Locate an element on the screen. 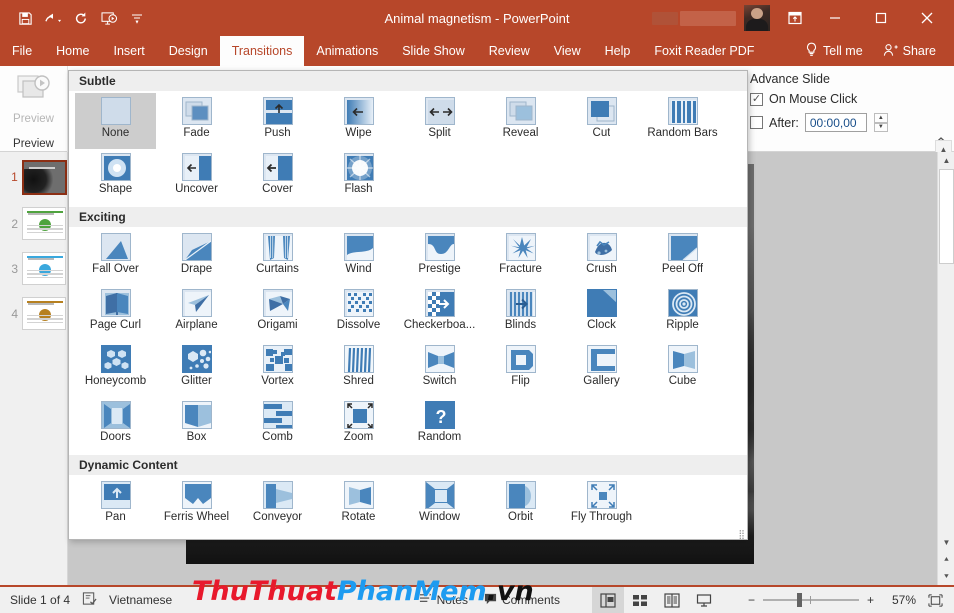  transition-cut: Cut is located at coordinates (601, 121).